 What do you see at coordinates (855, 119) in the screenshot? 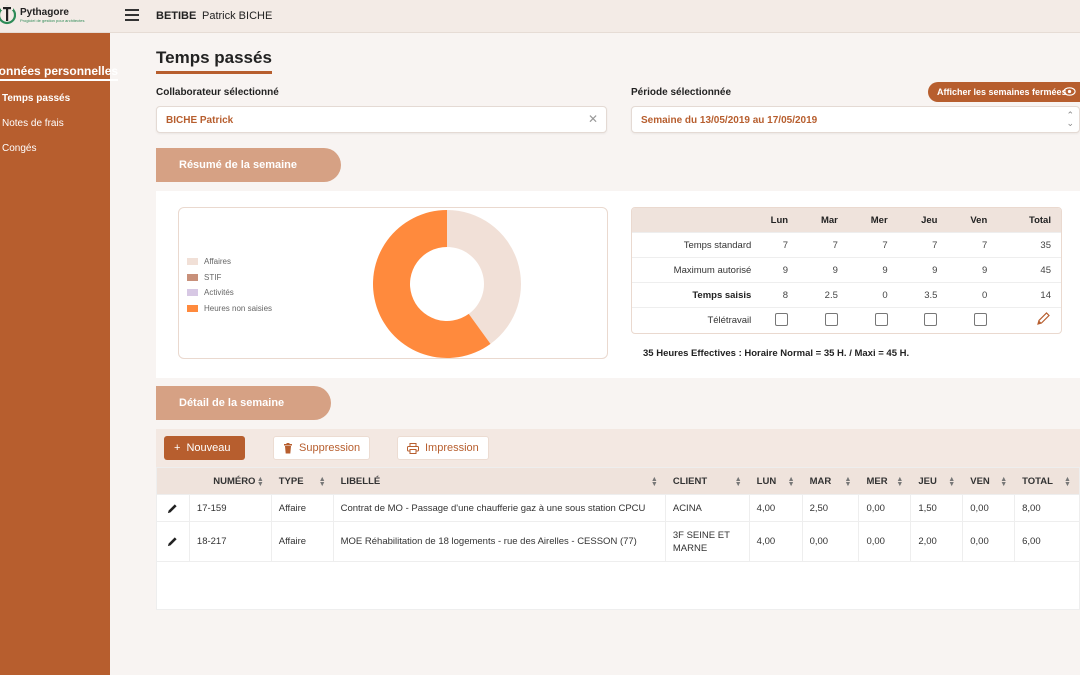
I see `period-select: Semaine du 13/05/2019 au 17/05/2019 ⌃ ⌄` at bounding box center [855, 119].